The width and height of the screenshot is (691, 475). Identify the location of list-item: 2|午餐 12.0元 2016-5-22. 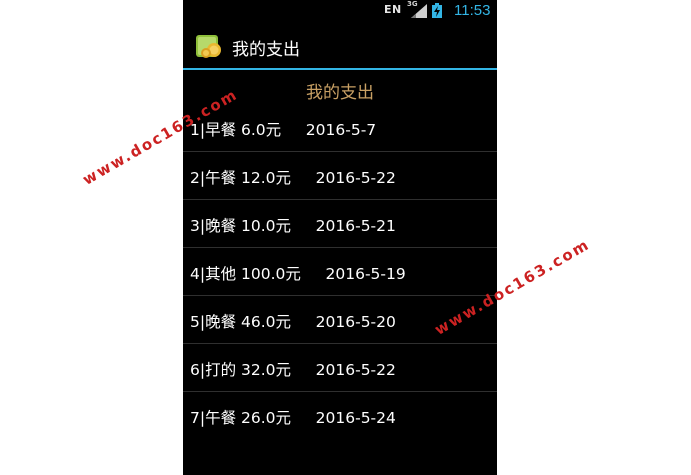
(340, 176).